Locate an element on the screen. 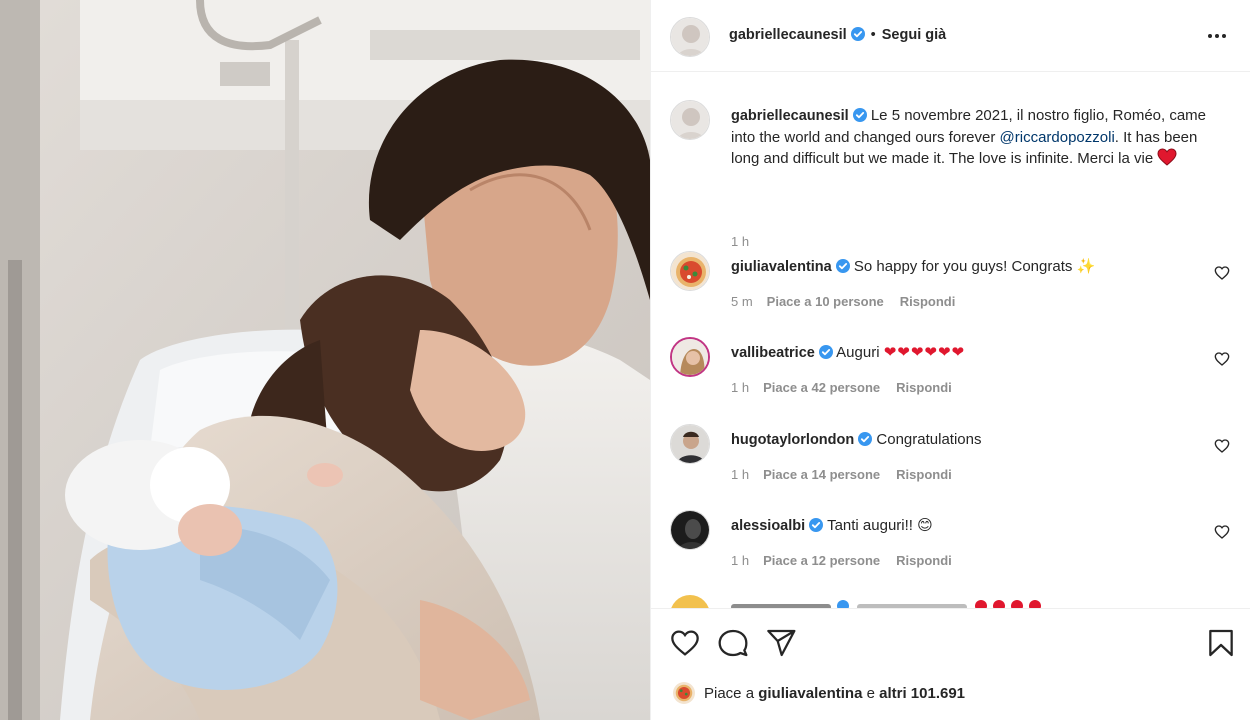  comment-meta: 5 m Piace a 10 persone Rispondi is located at coordinates (851, 301).